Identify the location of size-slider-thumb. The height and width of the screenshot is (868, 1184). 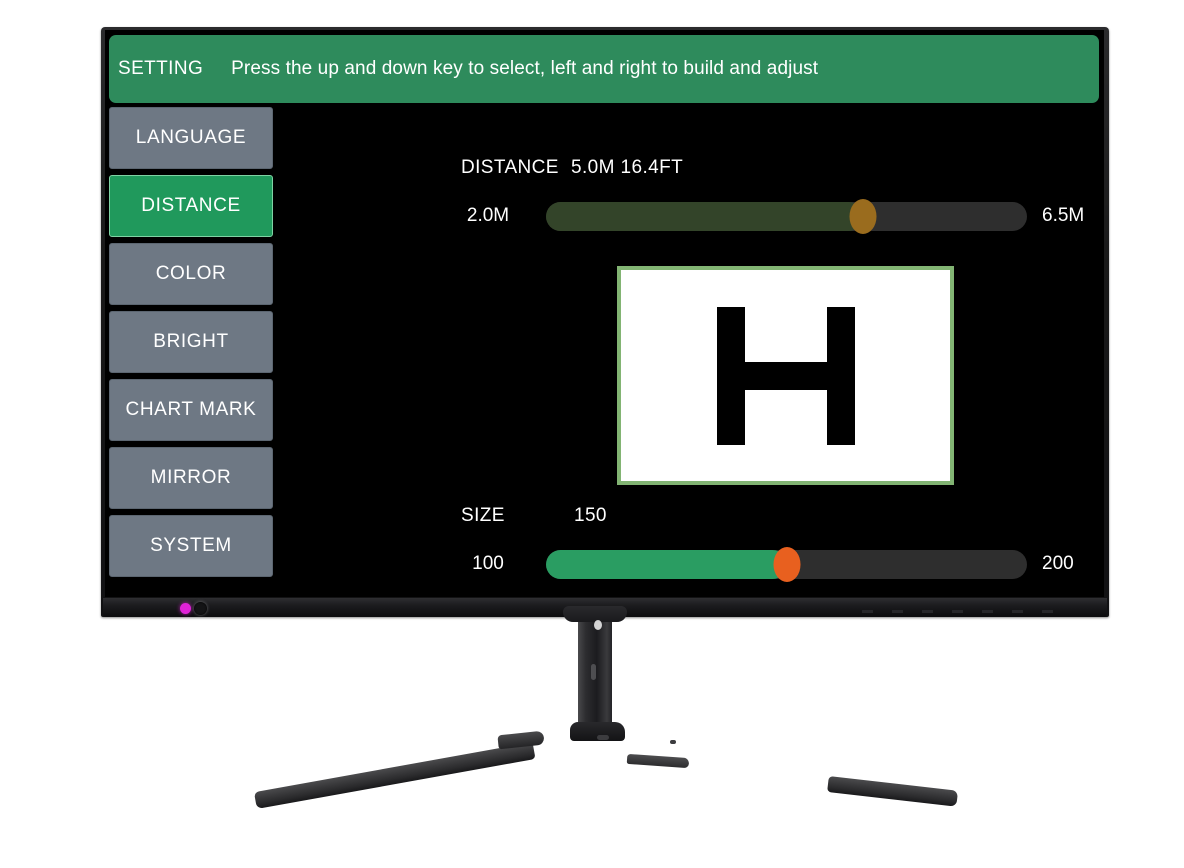
(786, 564).